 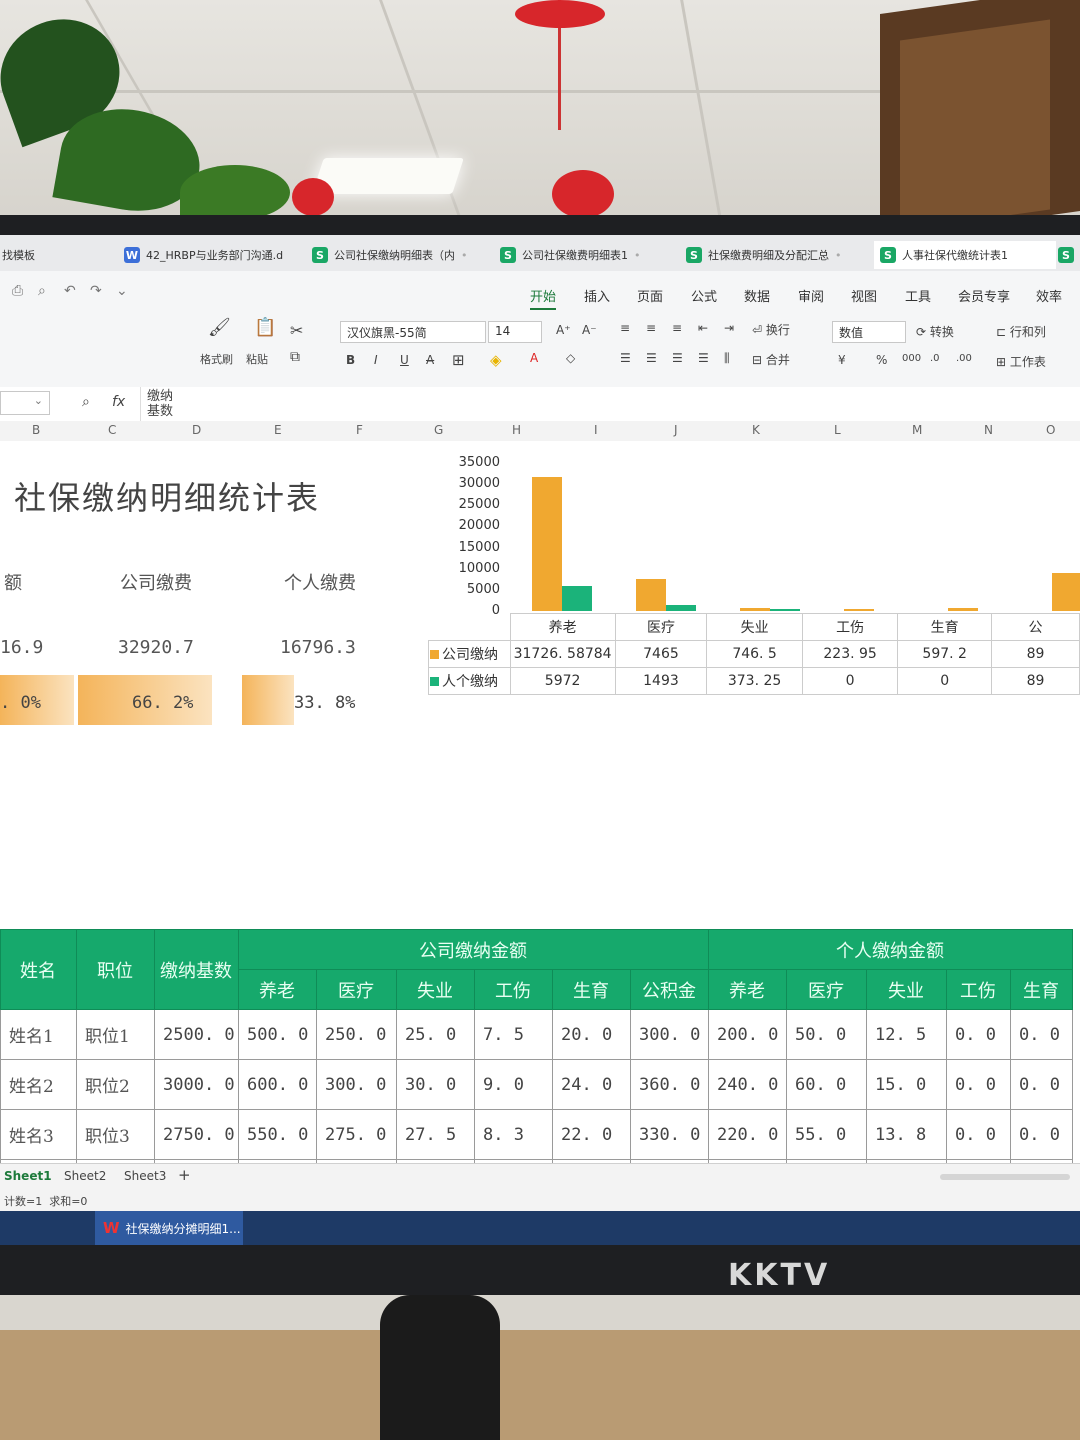 I want to click on summary-value-company: 32920.7, so click(x=156, y=647).